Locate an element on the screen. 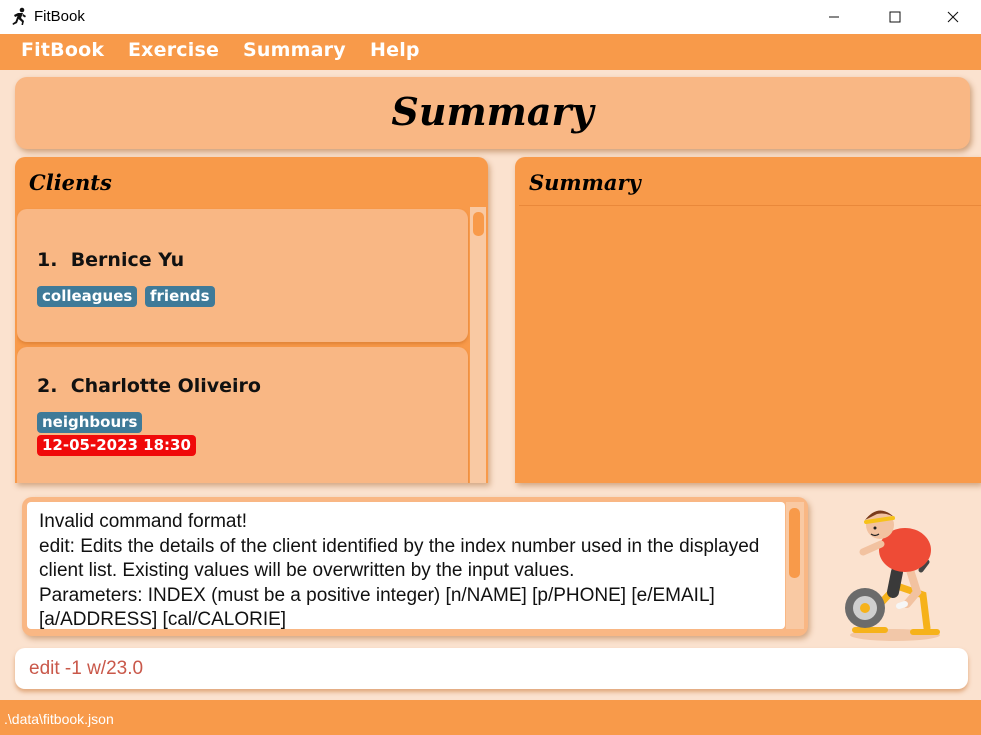  summary-title: Summary is located at coordinates (585, 182).